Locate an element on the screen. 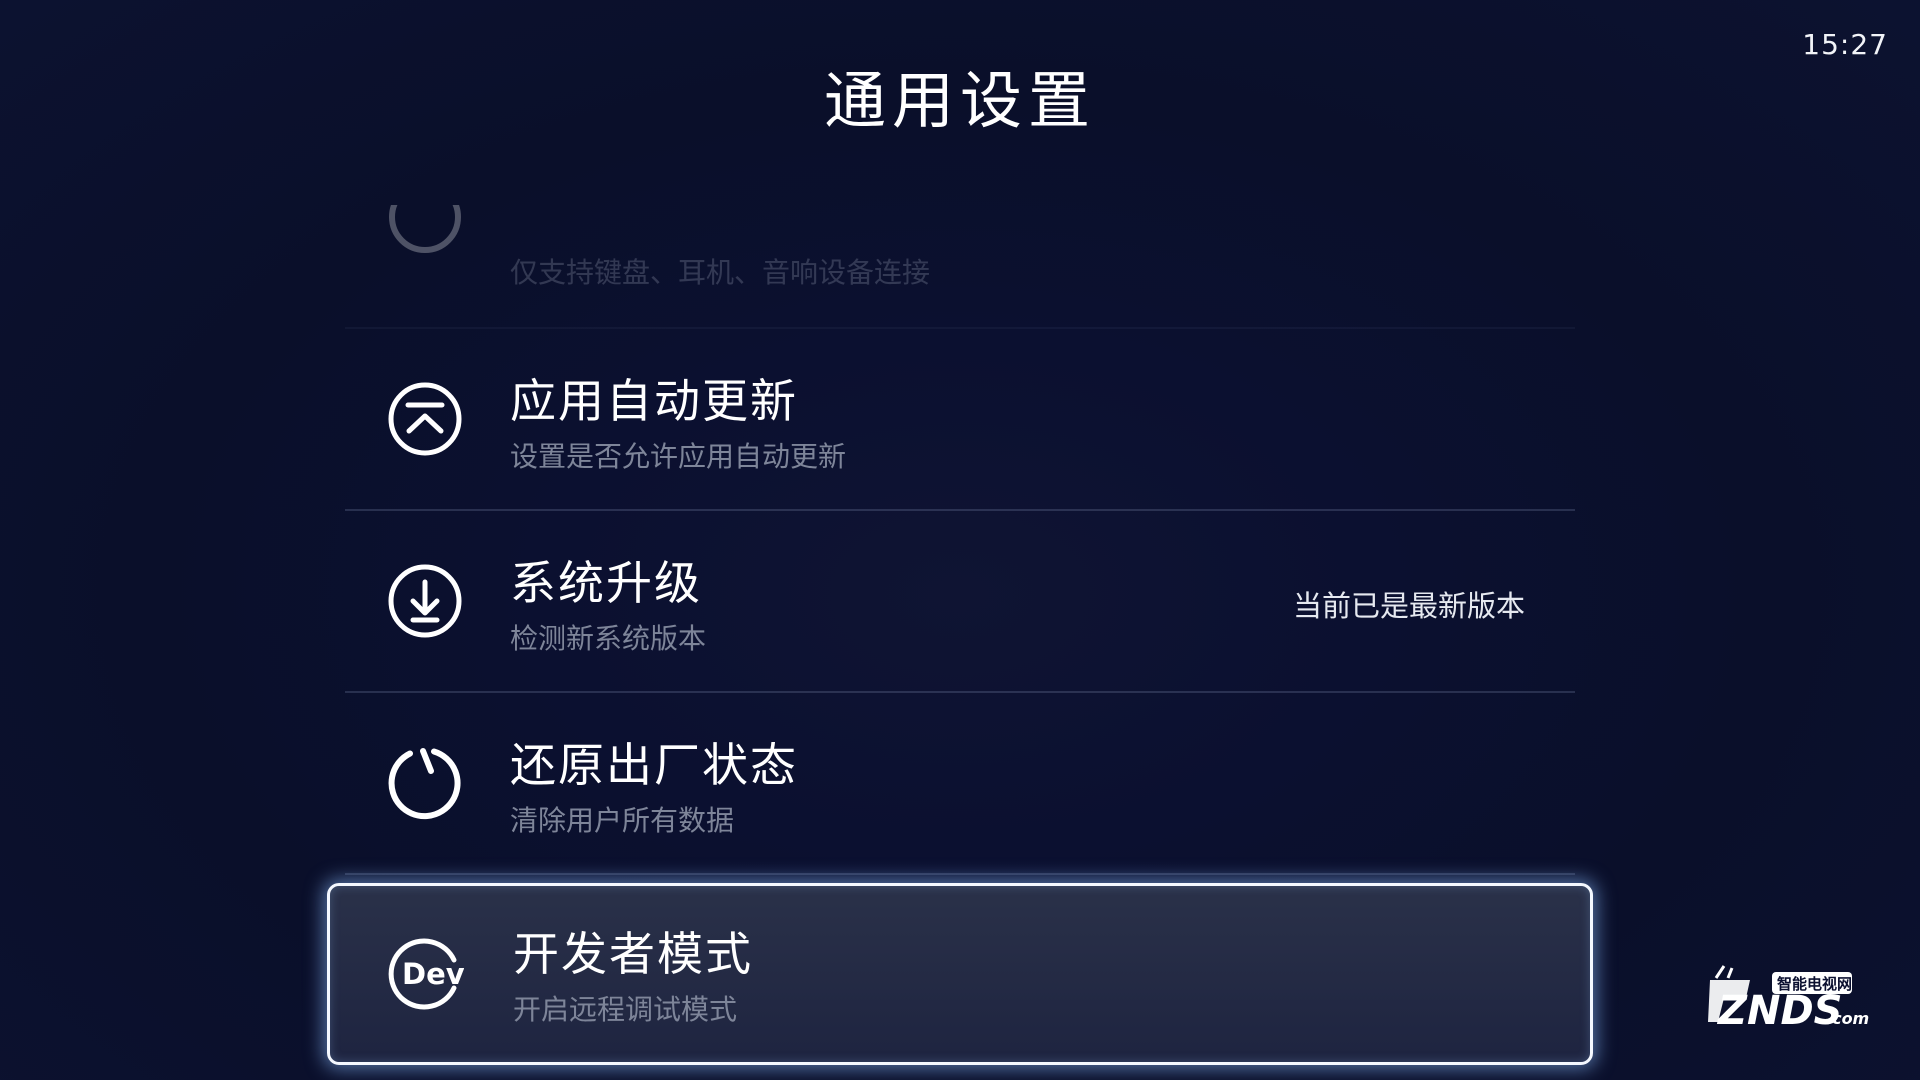 The width and height of the screenshot is (1920, 1080). svg-text: Dev is located at coordinates (433, 974).